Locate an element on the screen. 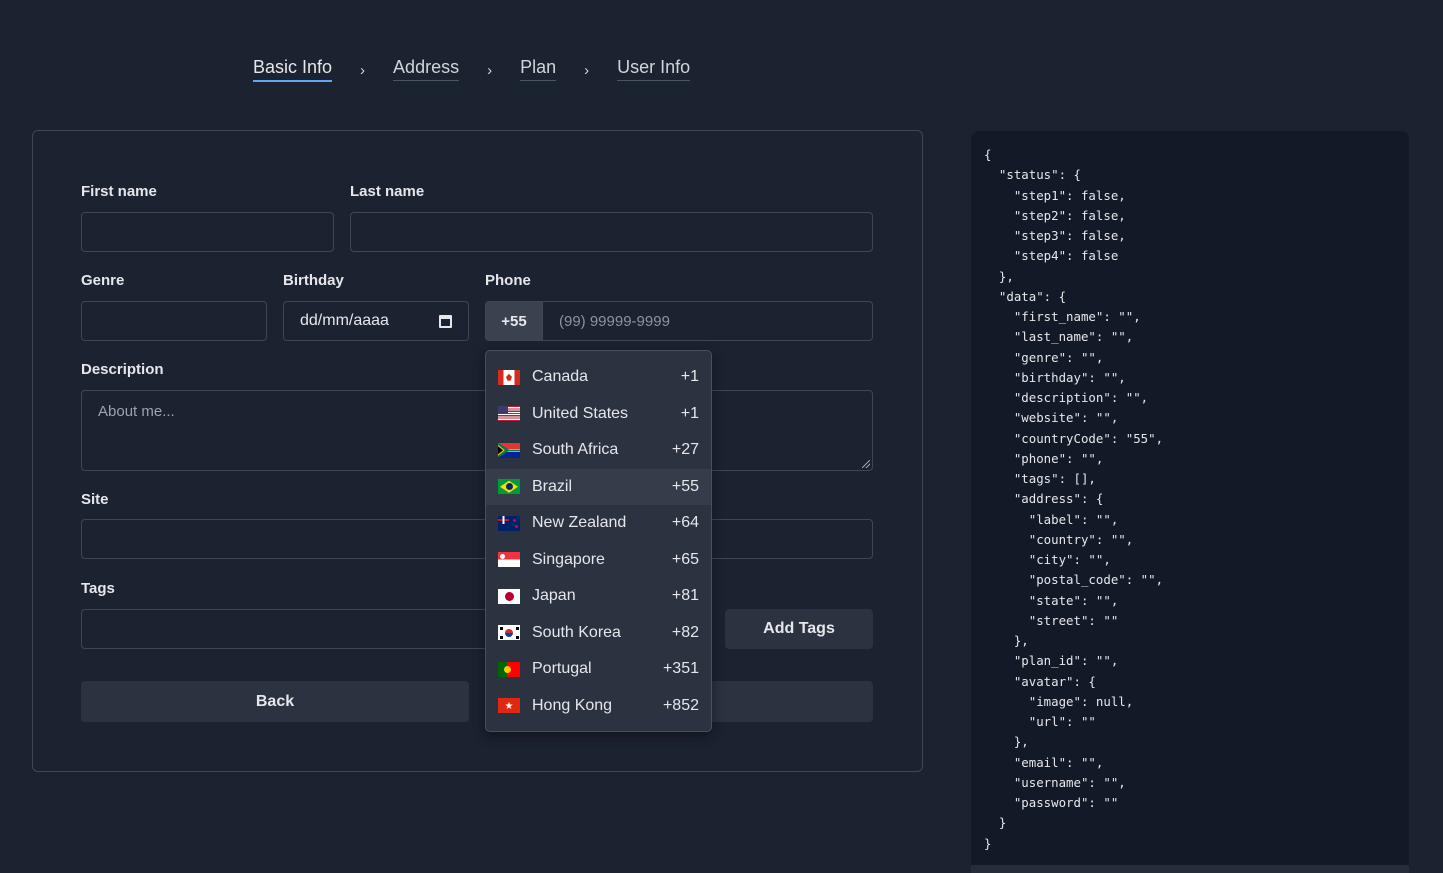 The image size is (1443, 873). singapore-flag-icon is located at coordinates (509, 560).